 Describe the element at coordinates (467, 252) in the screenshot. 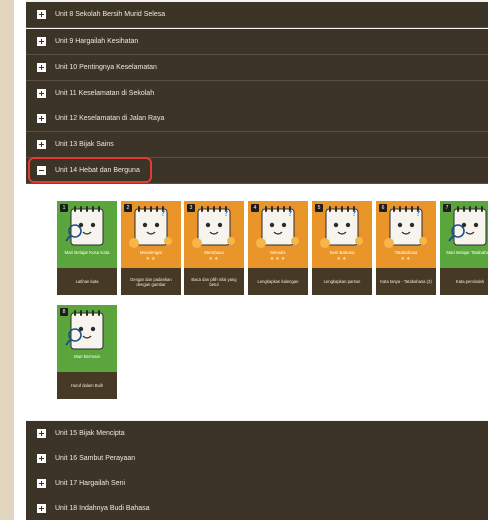

I see `card-title: Mari Belajar Tatabahasa` at that location.